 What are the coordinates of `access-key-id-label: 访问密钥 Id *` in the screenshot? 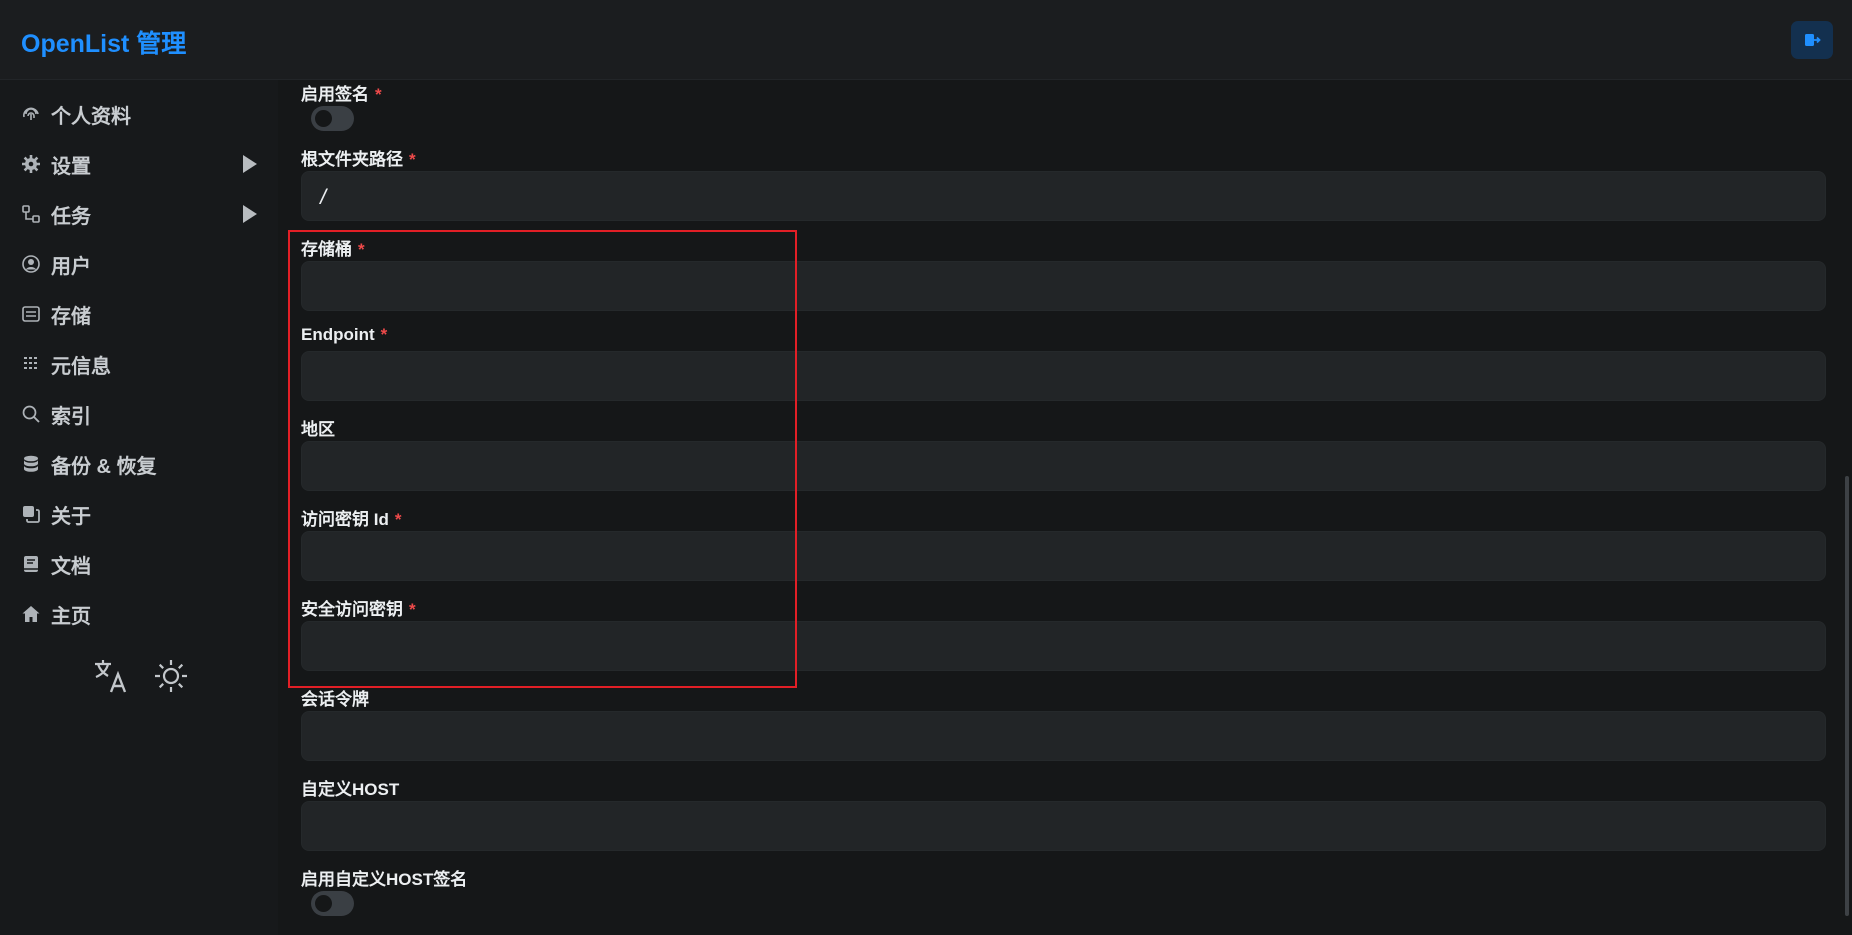 It's located at (351, 519).